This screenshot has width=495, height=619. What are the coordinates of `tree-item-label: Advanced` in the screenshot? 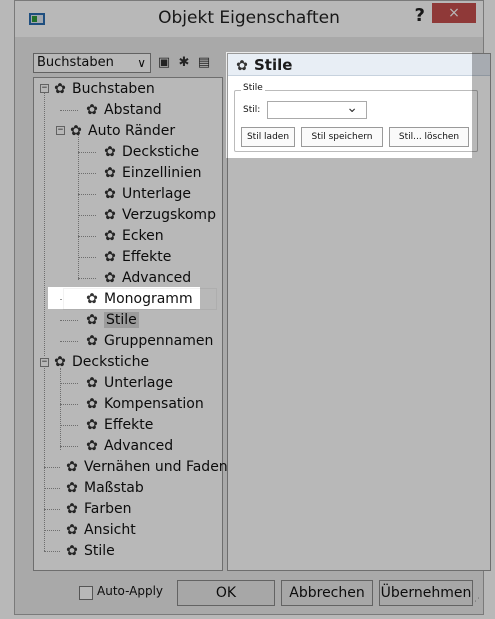 It's located at (139, 446).